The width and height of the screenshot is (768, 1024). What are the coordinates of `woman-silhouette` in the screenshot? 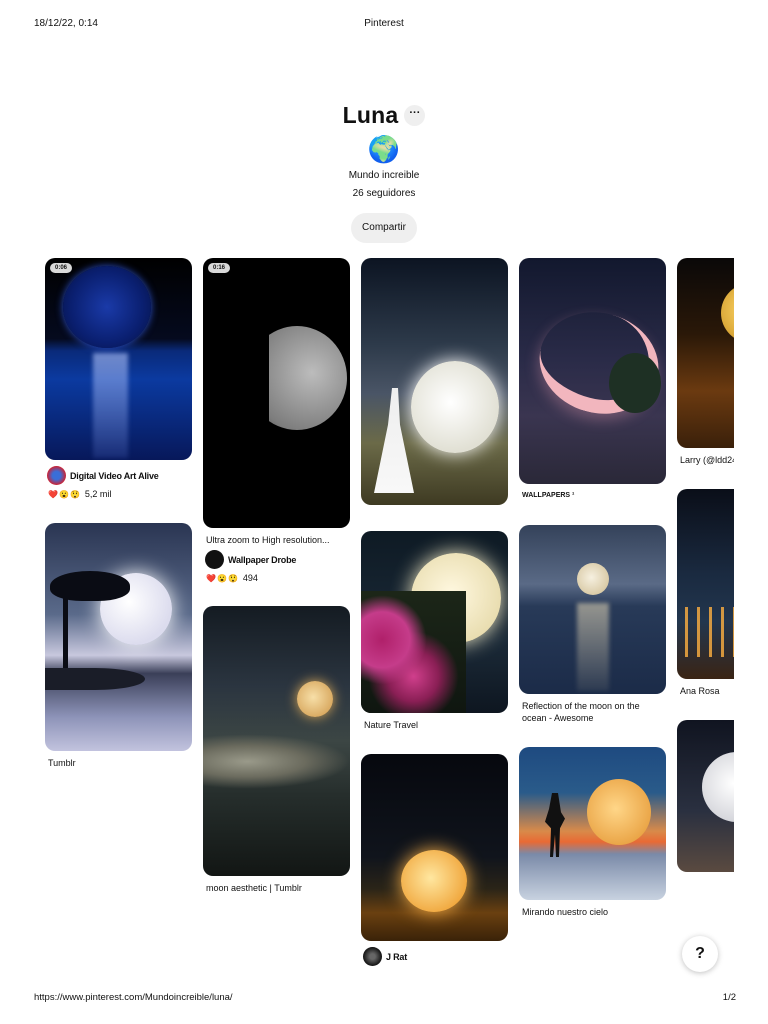 It's located at (394, 440).